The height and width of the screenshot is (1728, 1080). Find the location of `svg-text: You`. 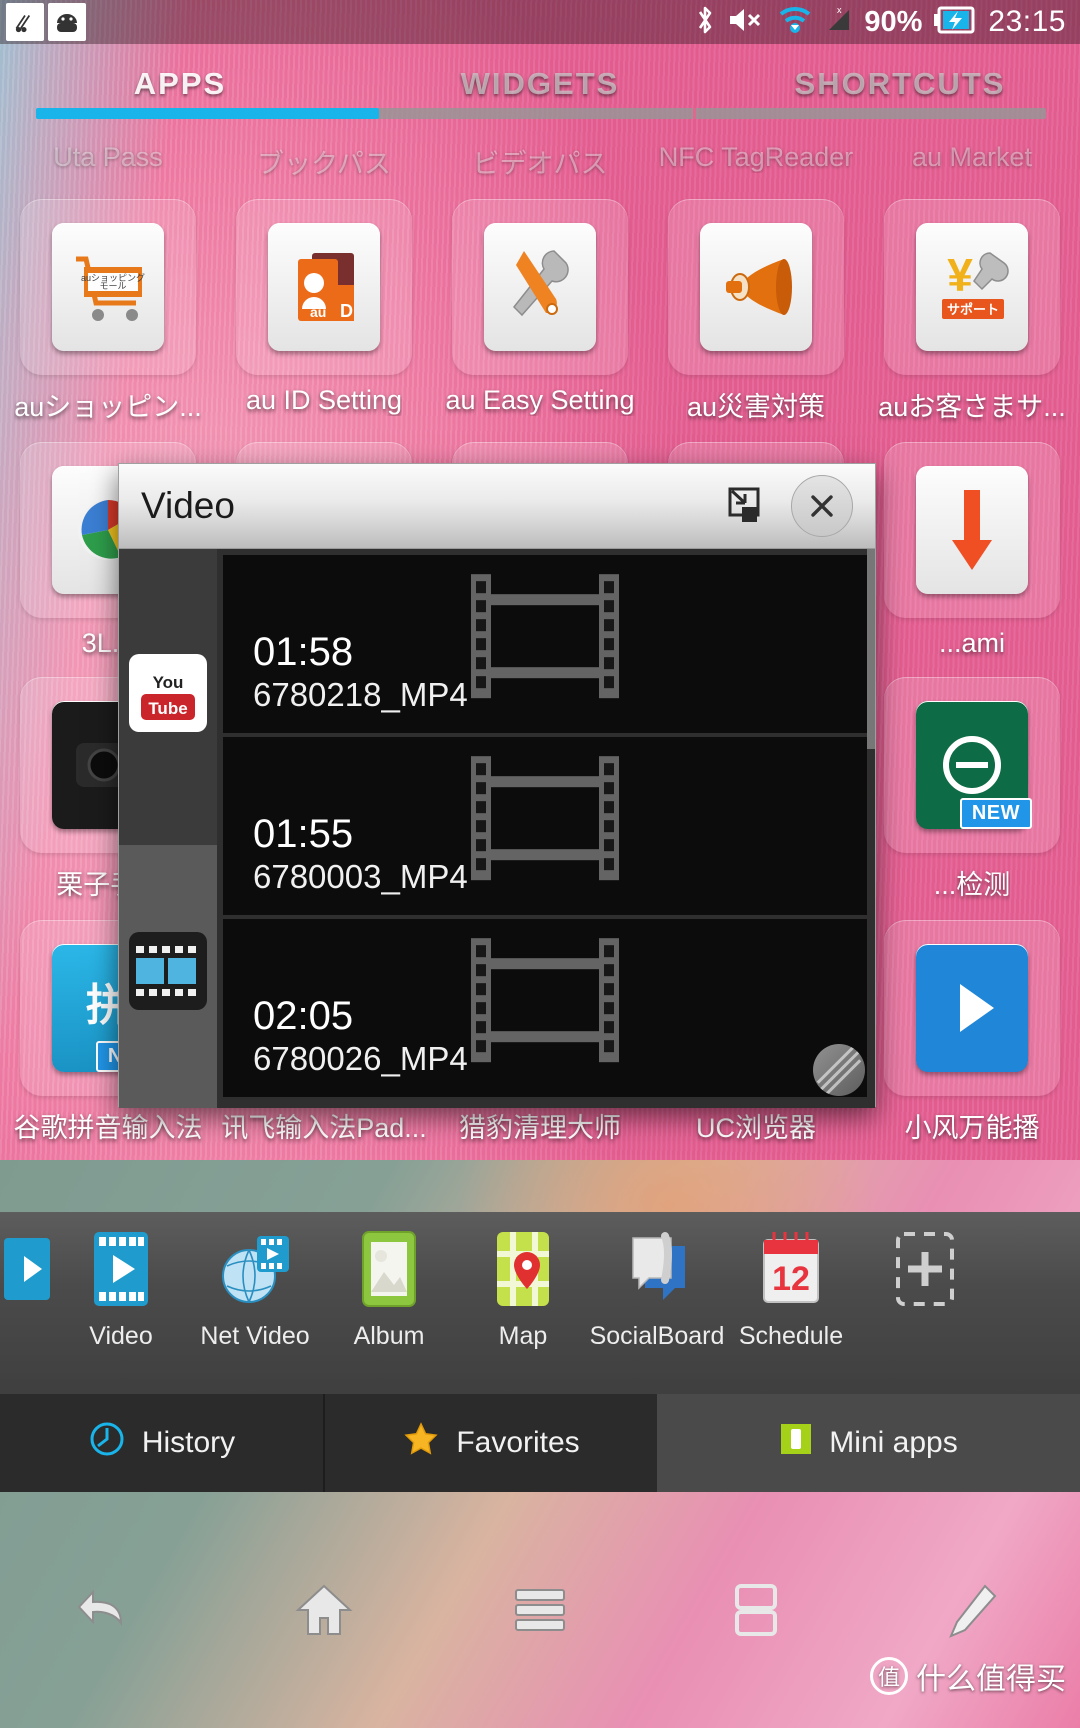

svg-text: You is located at coordinates (168, 682).